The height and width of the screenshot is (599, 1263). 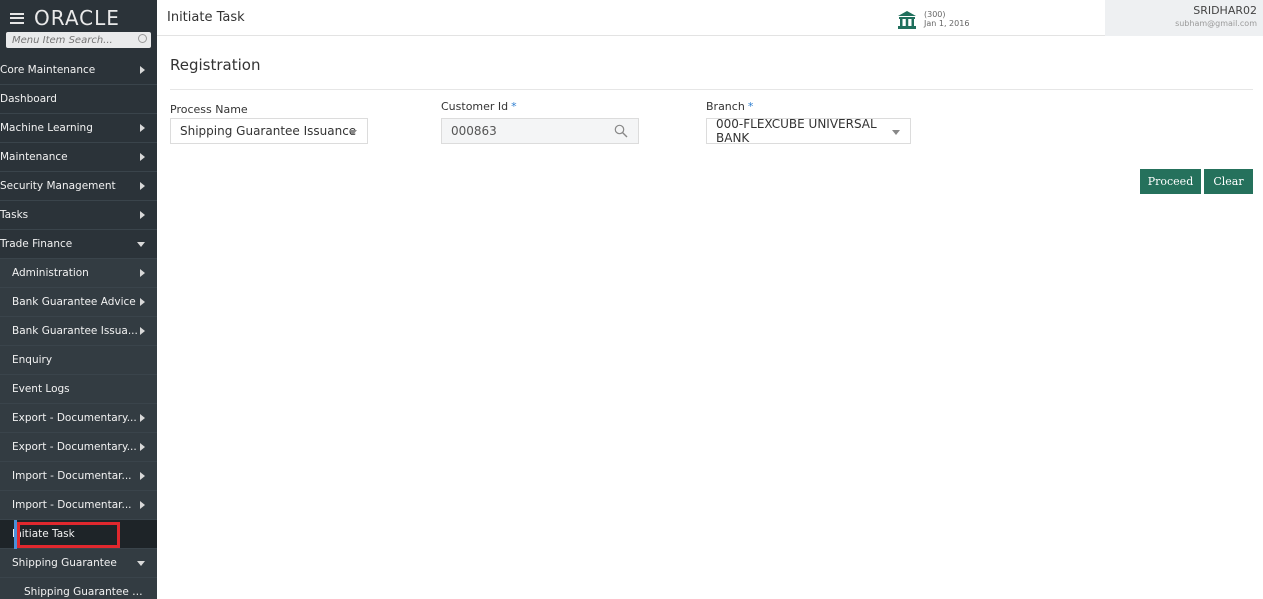 What do you see at coordinates (78, 360) in the screenshot?
I see `sidebar-item-enquiry: Enquiry` at bounding box center [78, 360].